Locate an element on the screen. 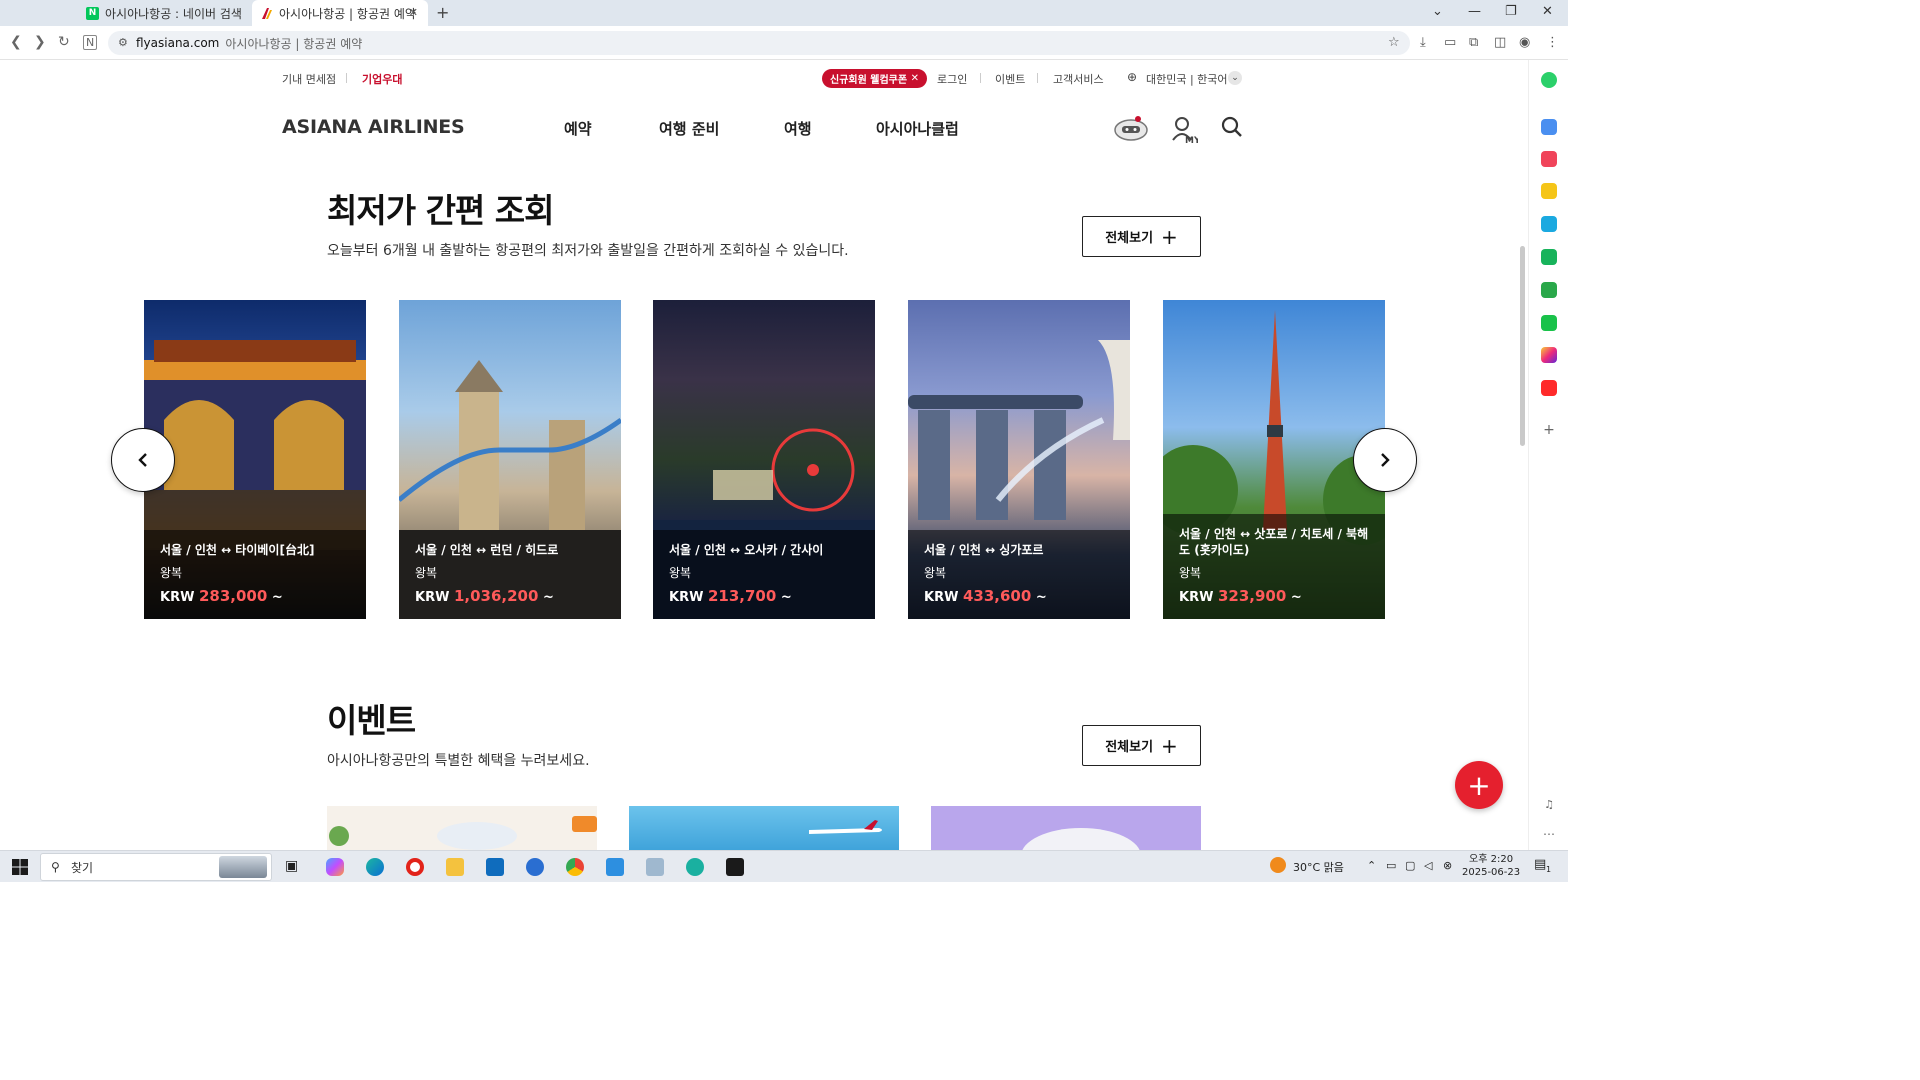 The image size is (1920, 1080). network-icon: ▢ is located at coordinates (1410, 865).